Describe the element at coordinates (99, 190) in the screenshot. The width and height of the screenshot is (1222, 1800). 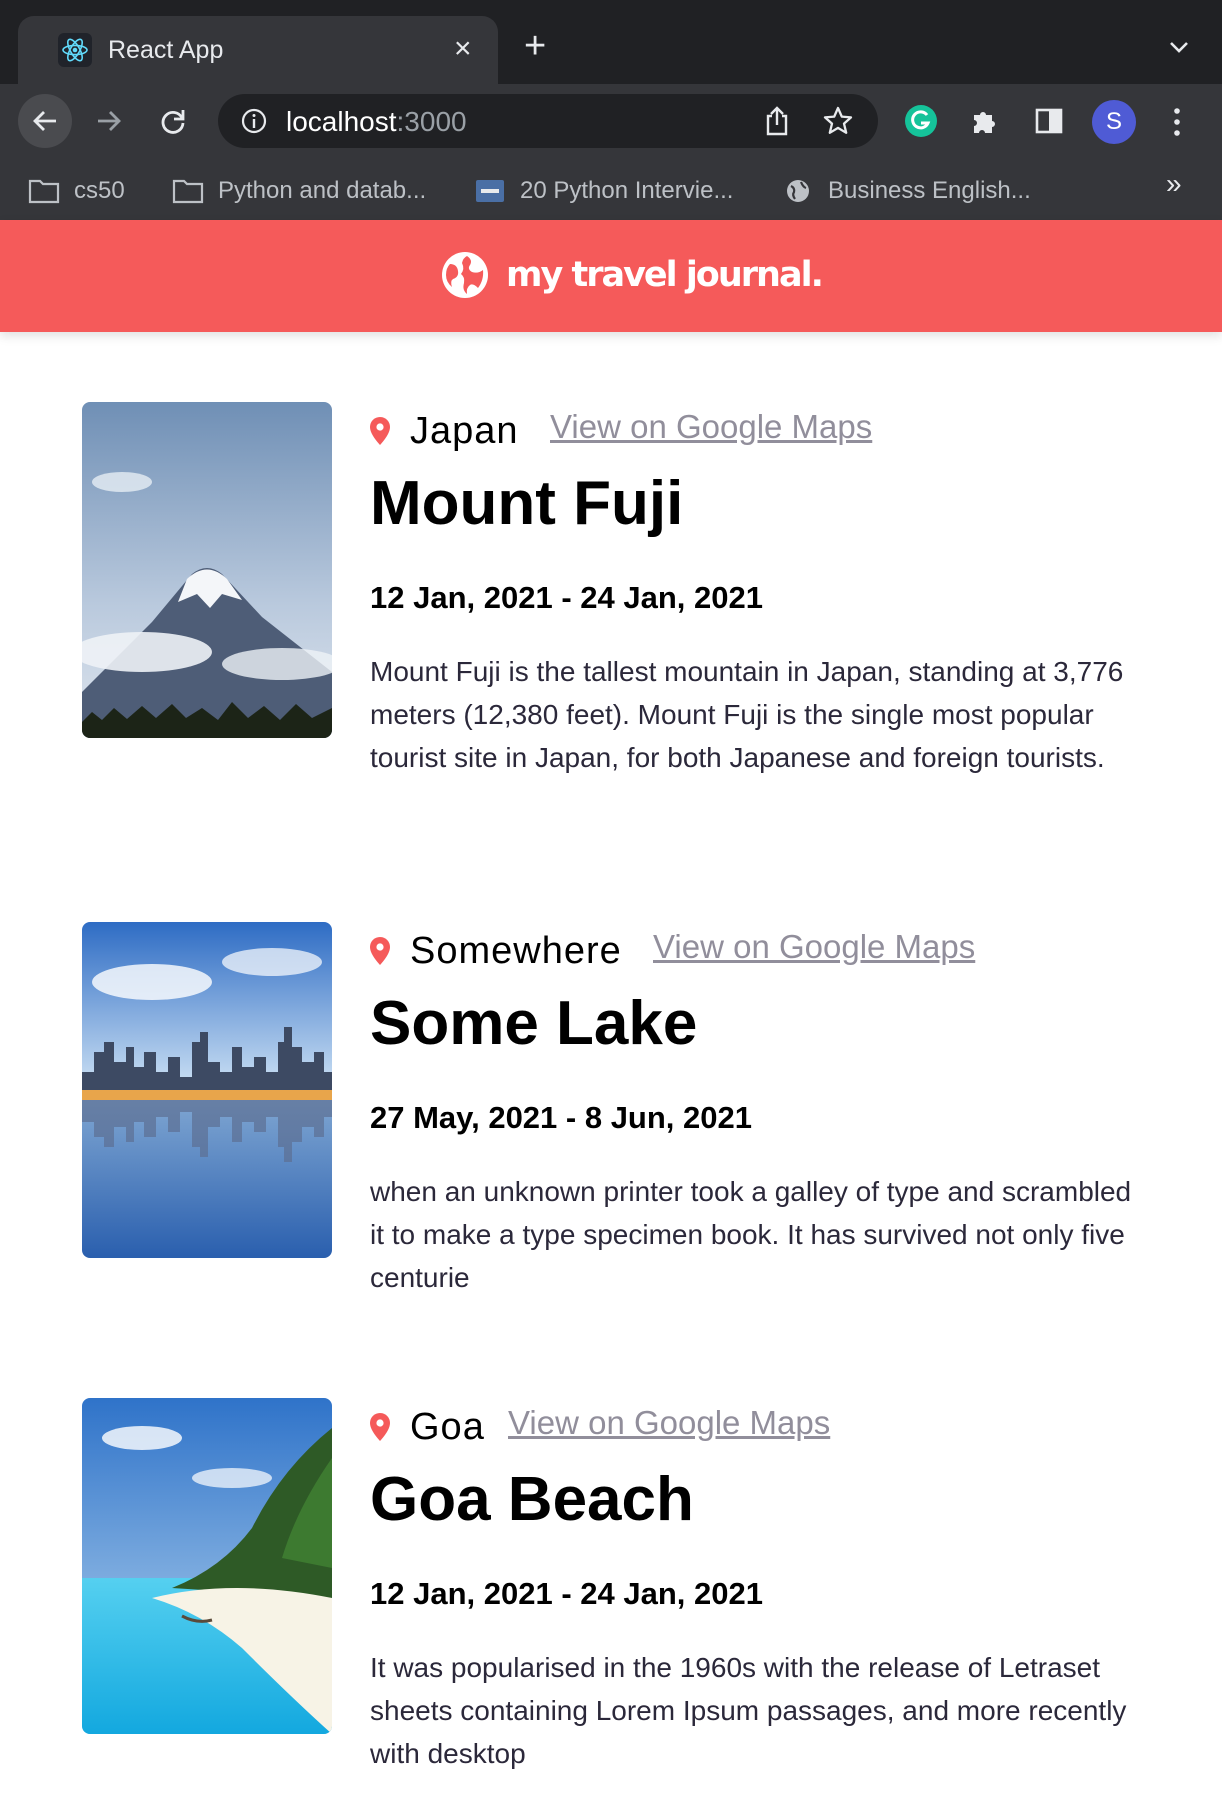
I see `bookmark-label: cs50` at that location.